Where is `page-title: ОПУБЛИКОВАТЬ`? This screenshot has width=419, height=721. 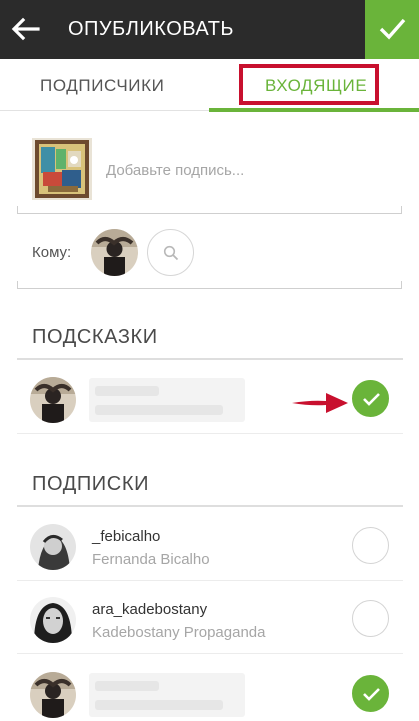
page-title: ОПУБЛИКОВАТЬ is located at coordinates (151, 29).